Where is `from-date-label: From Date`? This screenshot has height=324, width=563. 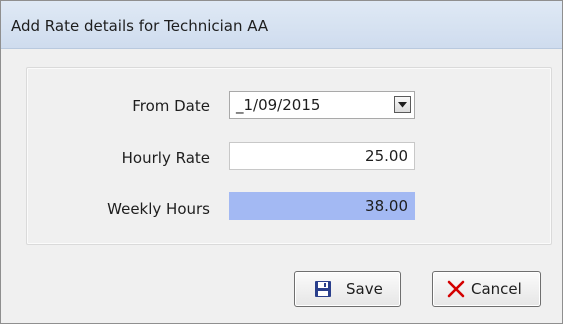 from-date-label: From Date is located at coordinates (171, 106).